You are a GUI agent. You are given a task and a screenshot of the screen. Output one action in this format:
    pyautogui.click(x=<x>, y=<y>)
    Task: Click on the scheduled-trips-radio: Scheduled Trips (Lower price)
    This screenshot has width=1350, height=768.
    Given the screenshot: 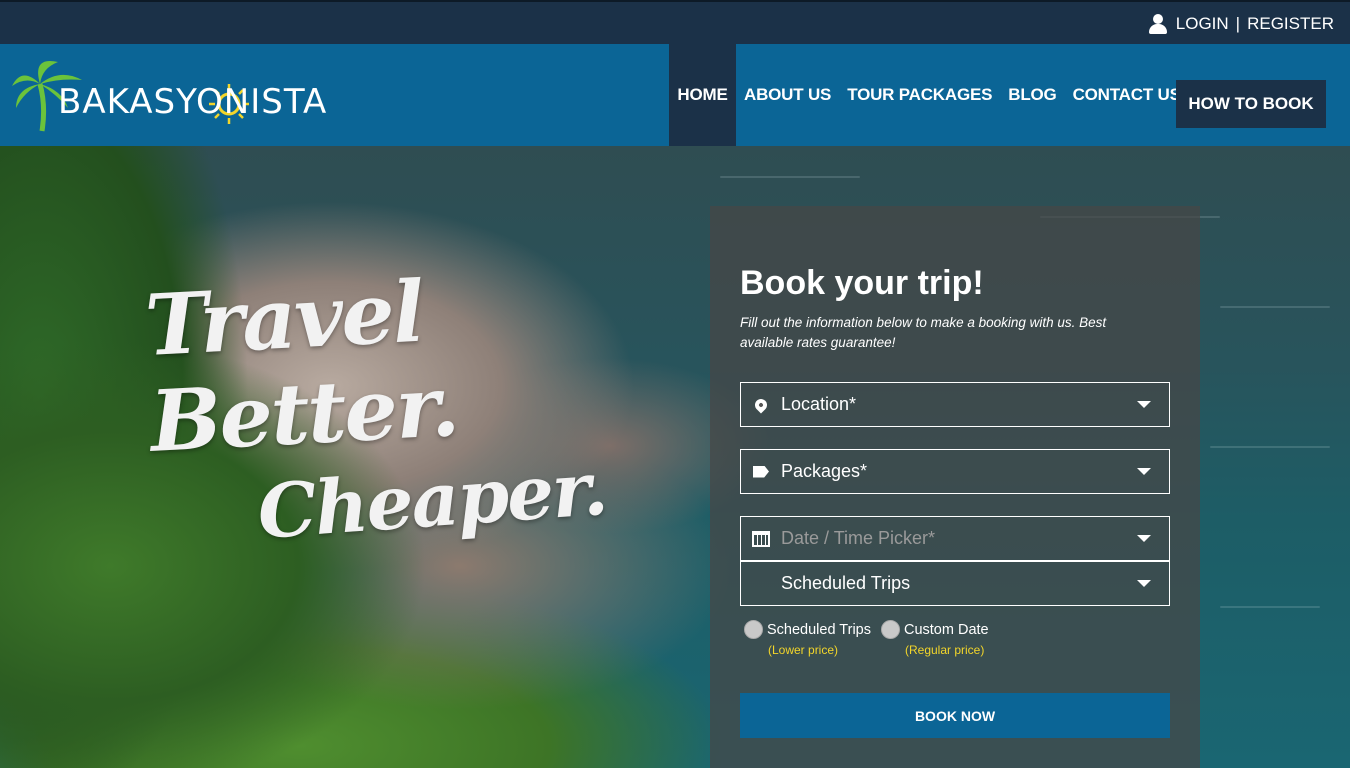 What is the action you would take?
    pyautogui.click(x=807, y=638)
    